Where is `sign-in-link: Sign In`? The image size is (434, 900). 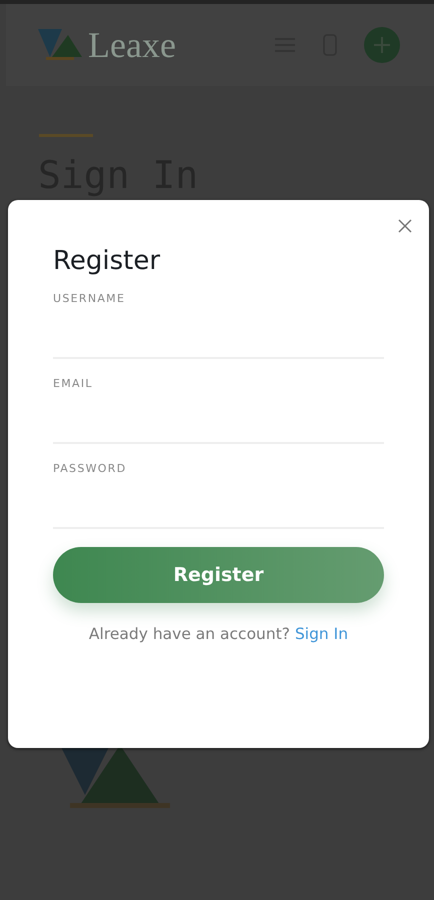 sign-in-link: Sign In is located at coordinates (321, 634).